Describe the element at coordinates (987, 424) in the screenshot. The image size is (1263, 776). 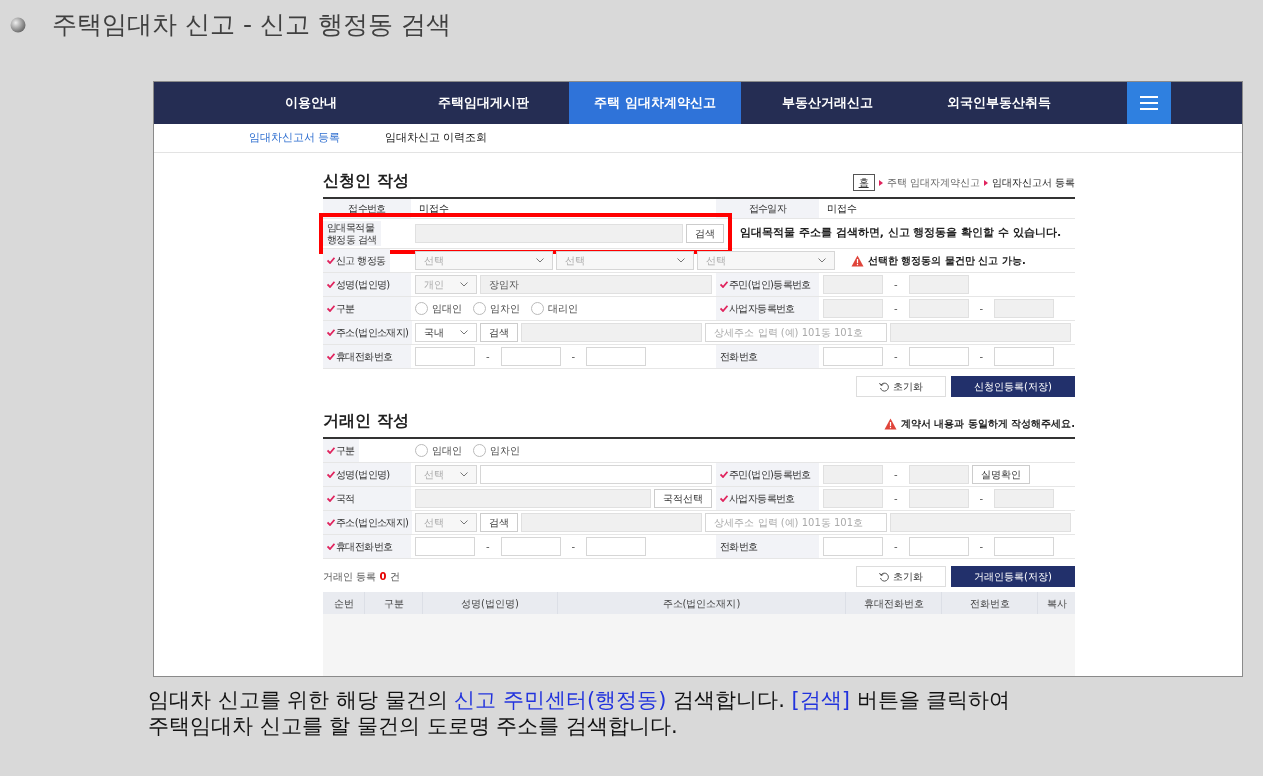
I see `warning-text: 계약서 내용과 동일하게 작성해주세요.` at that location.